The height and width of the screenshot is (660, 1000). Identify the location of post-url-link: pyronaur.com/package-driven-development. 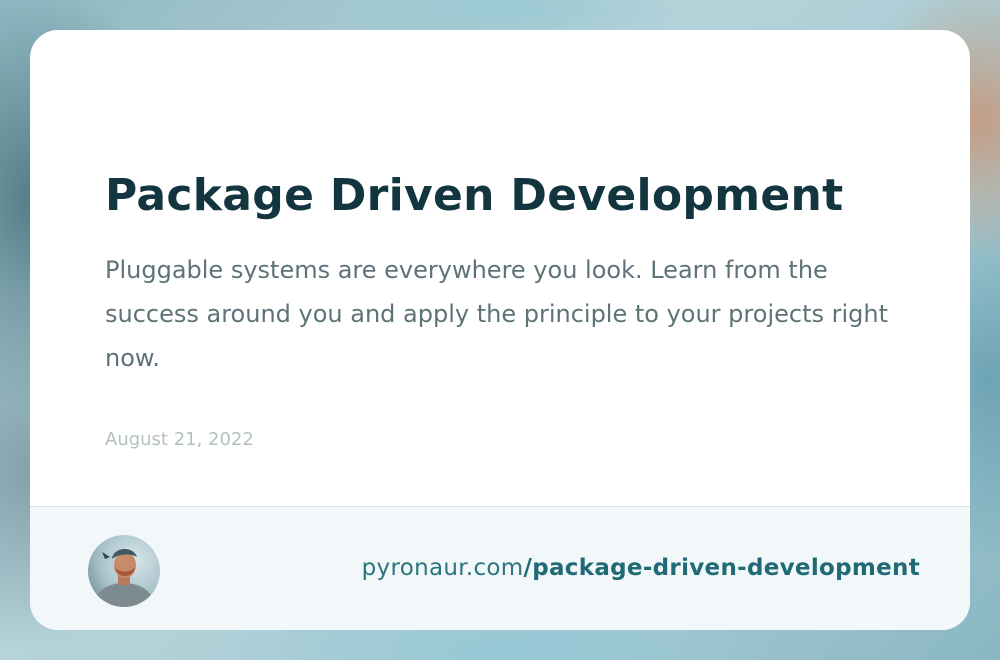
(641, 568).